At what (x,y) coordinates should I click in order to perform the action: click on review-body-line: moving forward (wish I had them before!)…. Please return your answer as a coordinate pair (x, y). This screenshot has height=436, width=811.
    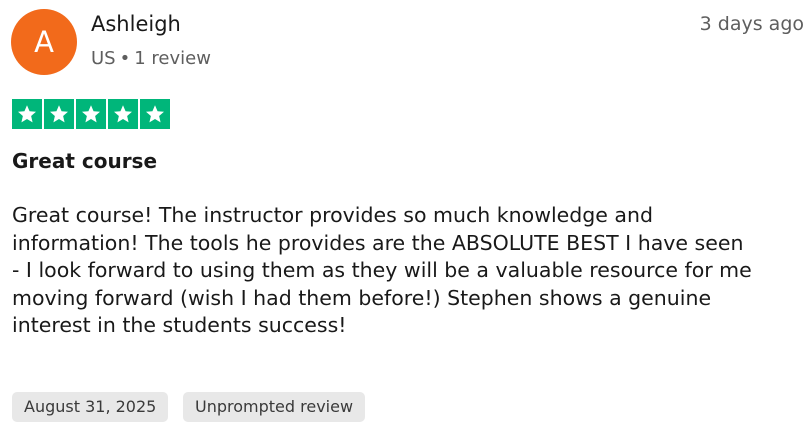
    Looking at the image, I should click on (362, 297).